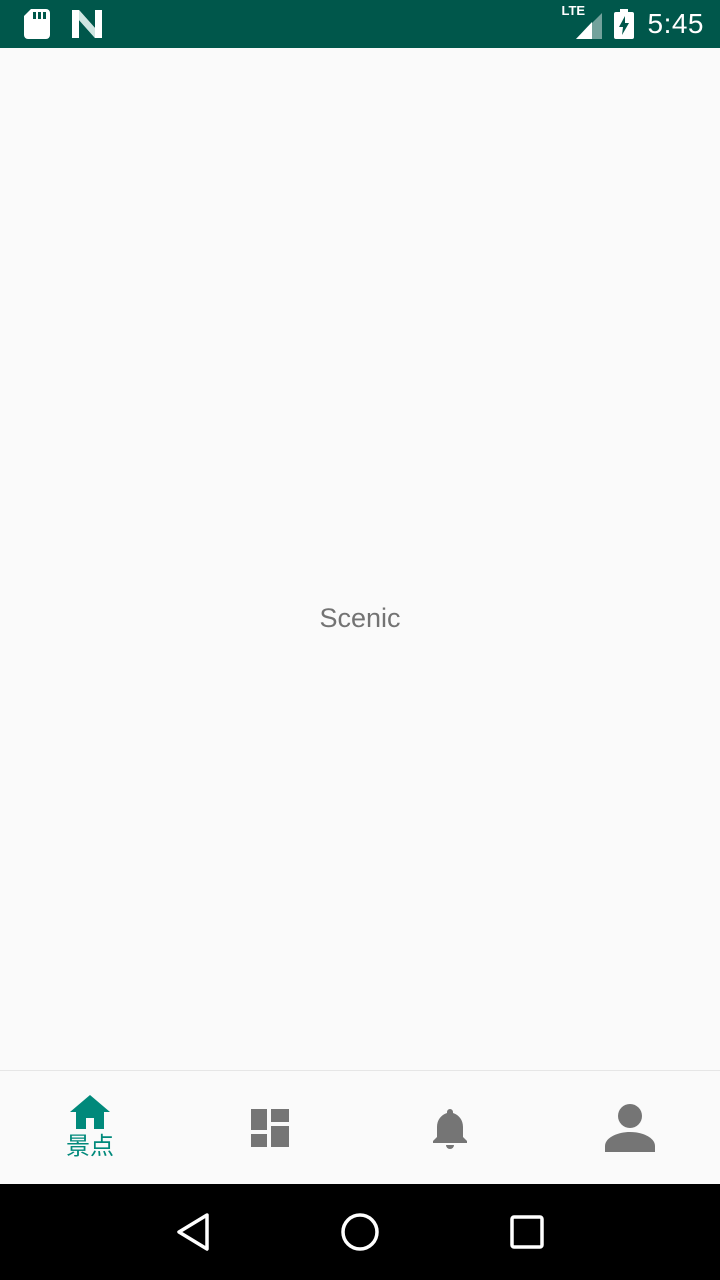  What do you see at coordinates (582, 21) in the screenshot?
I see `lte-signal-icon: LTE` at bounding box center [582, 21].